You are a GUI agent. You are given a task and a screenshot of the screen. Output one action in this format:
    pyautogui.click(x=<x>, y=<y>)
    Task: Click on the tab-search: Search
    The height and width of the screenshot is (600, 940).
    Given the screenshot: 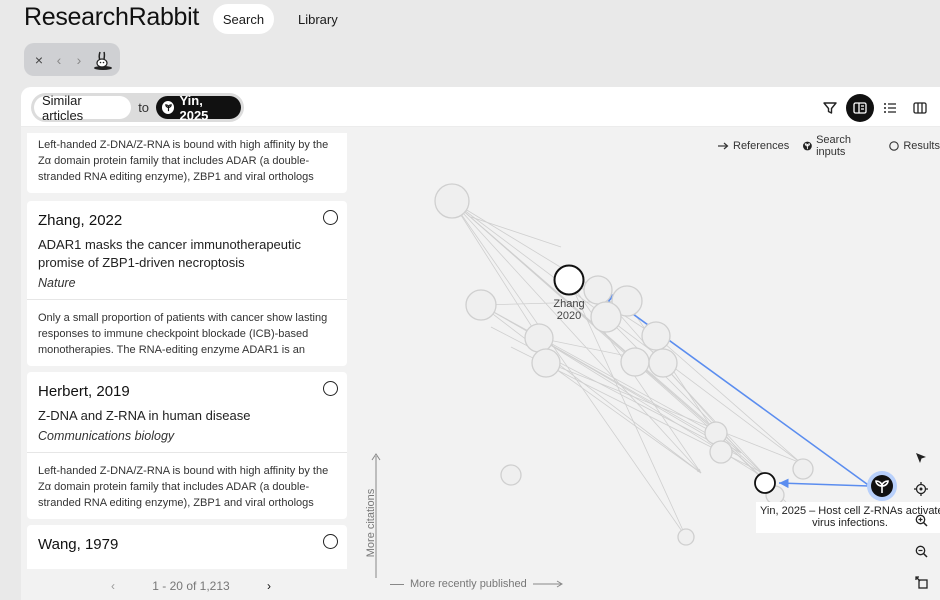 What is the action you would take?
    pyautogui.click(x=243, y=19)
    